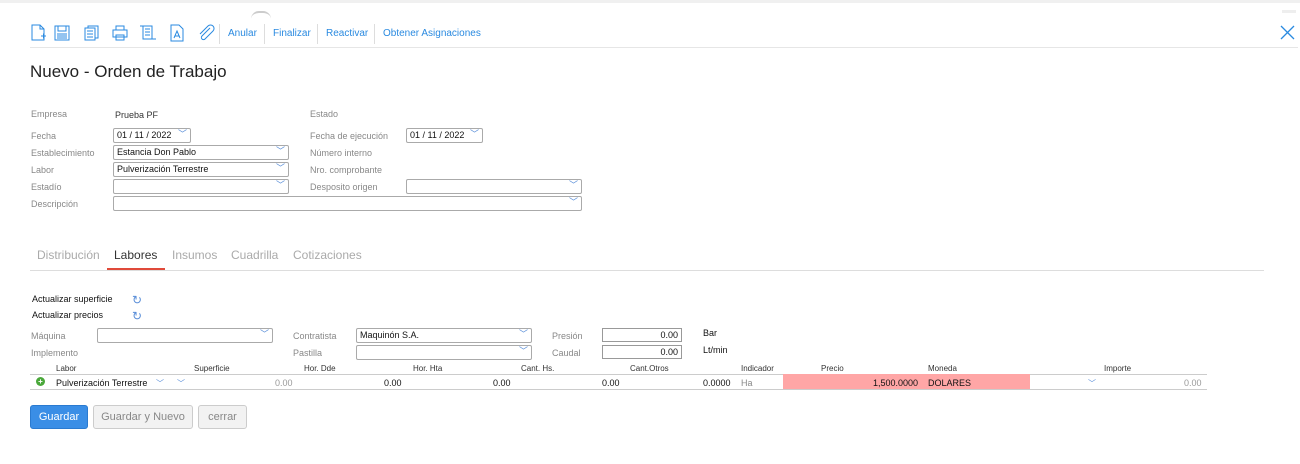 This screenshot has width=1300, height=464. Describe the element at coordinates (49, 114) in the screenshot. I see `empresa-label: Empresa` at that location.